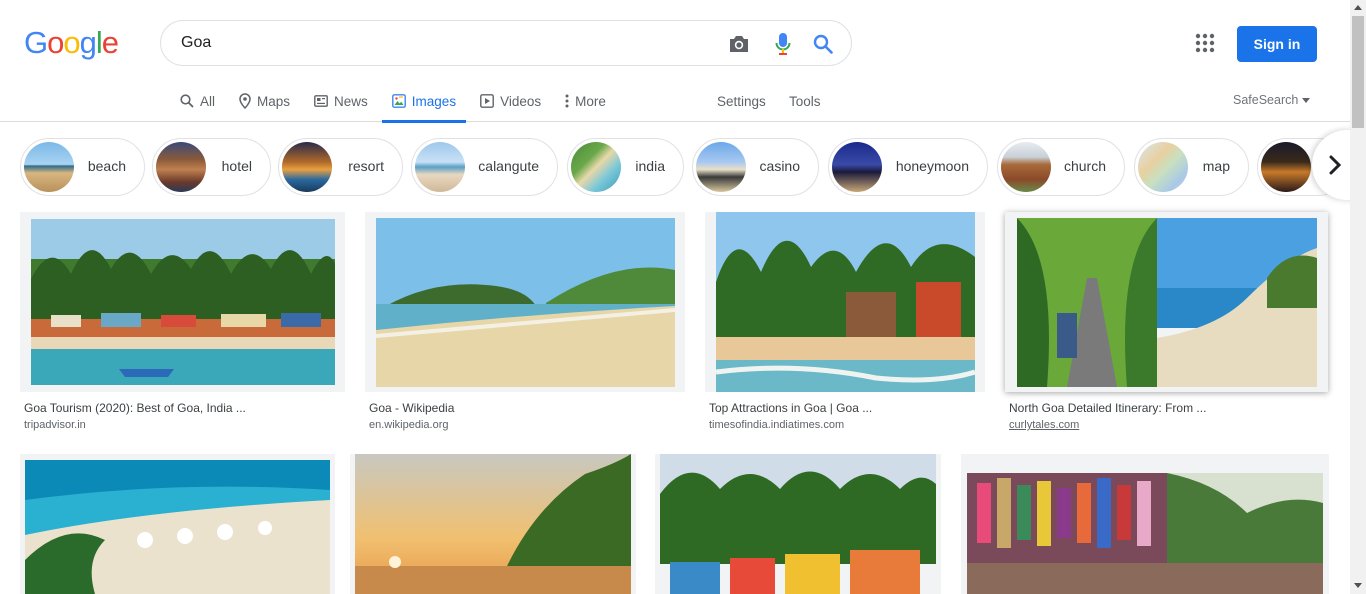 The width and height of the screenshot is (1366, 594). What do you see at coordinates (274, 101) in the screenshot?
I see `tab-label: Maps` at bounding box center [274, 101].